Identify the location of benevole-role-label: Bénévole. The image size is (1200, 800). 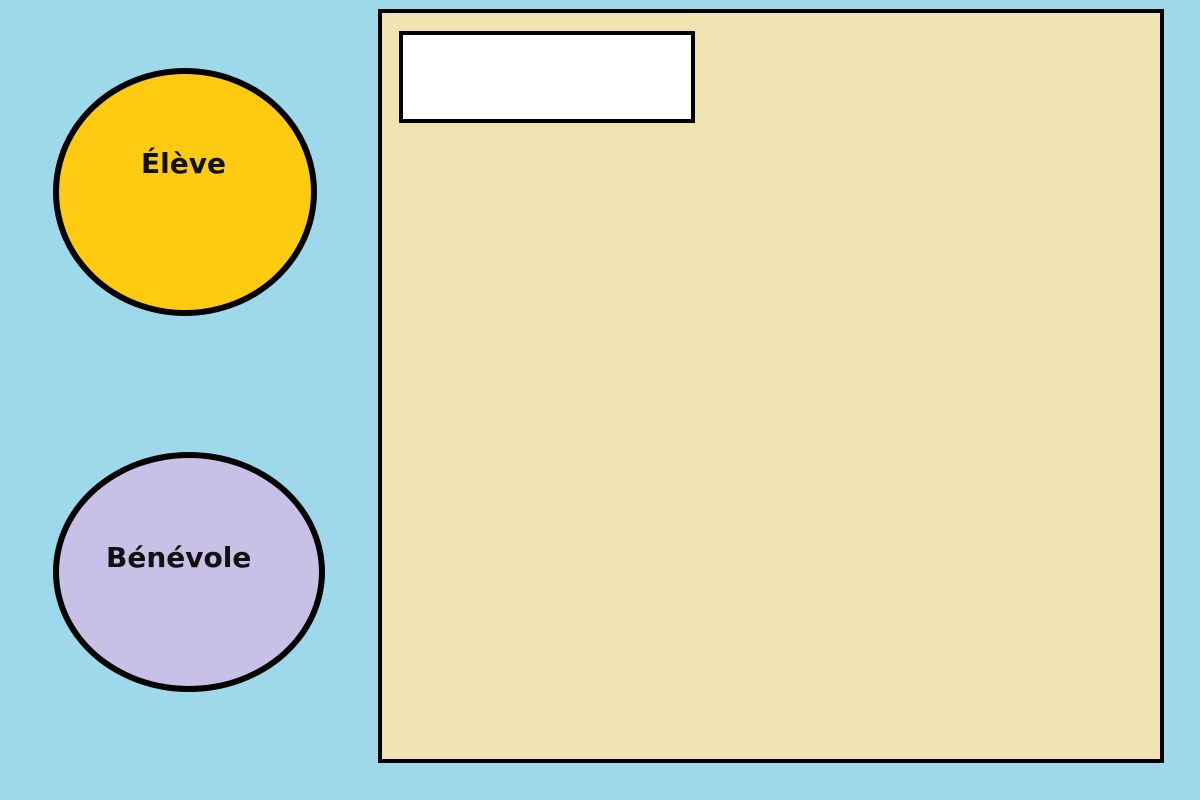
(179, 557).